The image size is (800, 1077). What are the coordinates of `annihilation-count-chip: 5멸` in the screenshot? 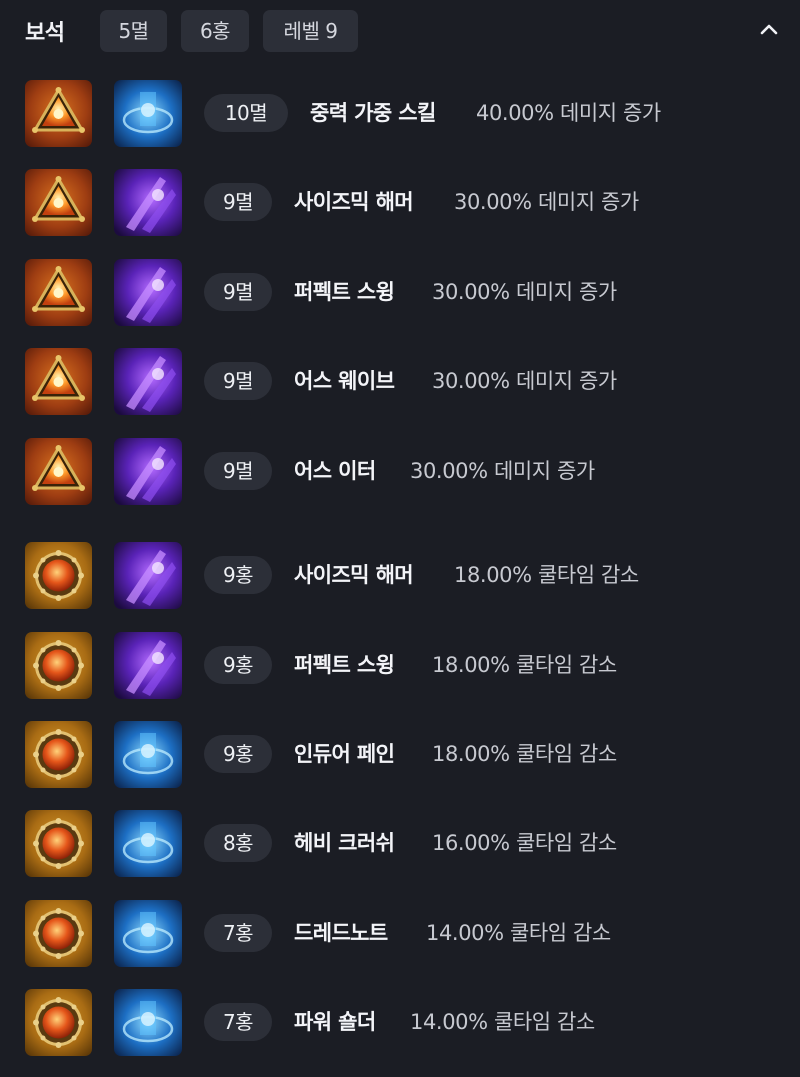 It's located at (133, 31).